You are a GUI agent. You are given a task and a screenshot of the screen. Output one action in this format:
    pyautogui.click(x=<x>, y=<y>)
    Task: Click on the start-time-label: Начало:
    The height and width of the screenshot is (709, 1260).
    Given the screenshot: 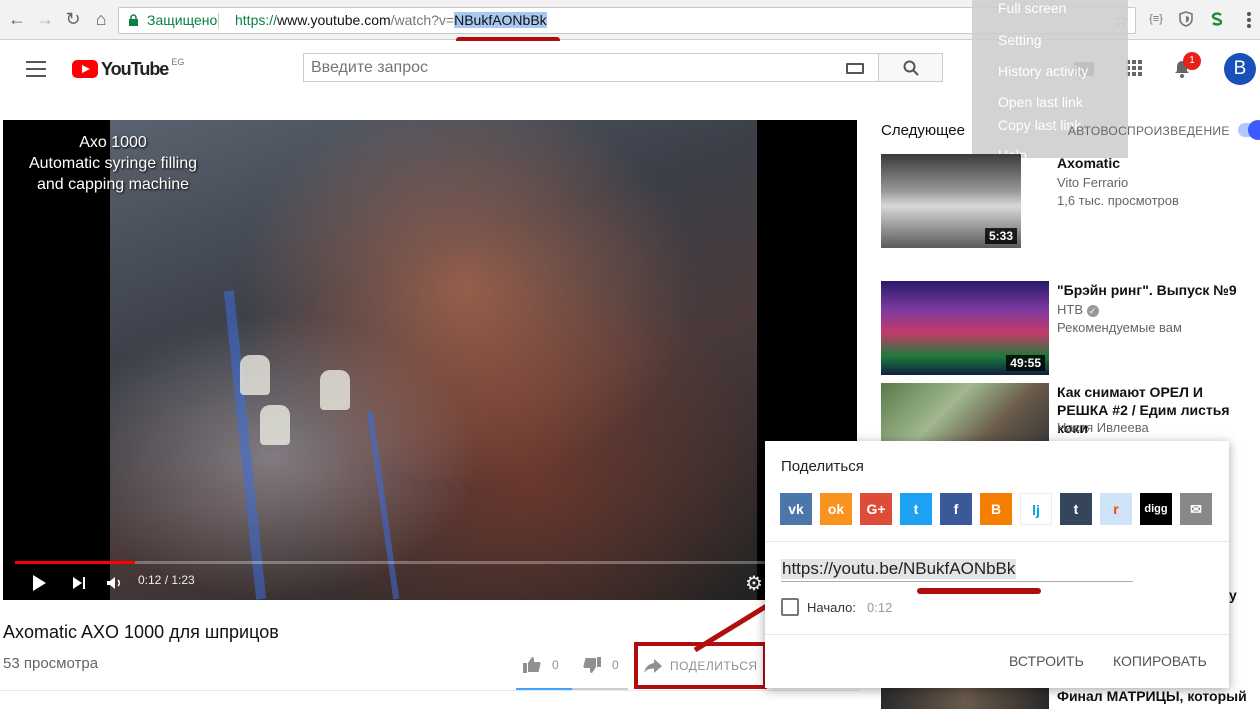 What is the action you would take?
    pyautogui.click(x=831, y=607)
    